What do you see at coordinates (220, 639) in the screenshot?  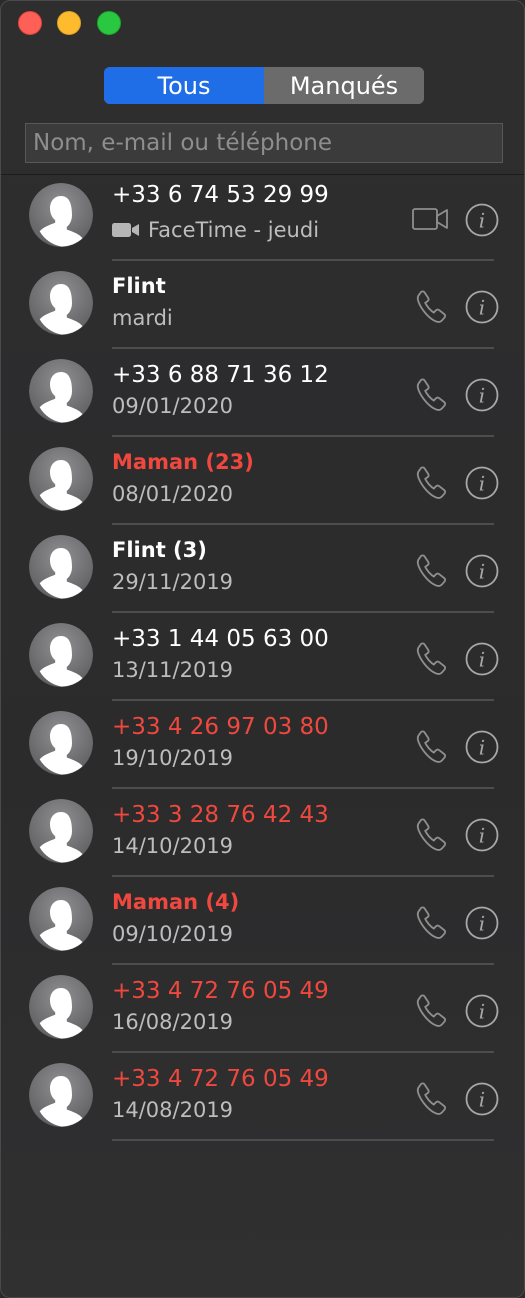 I see `call-name: +33 1 44 05 63 00` at bounding box center [220, 639].